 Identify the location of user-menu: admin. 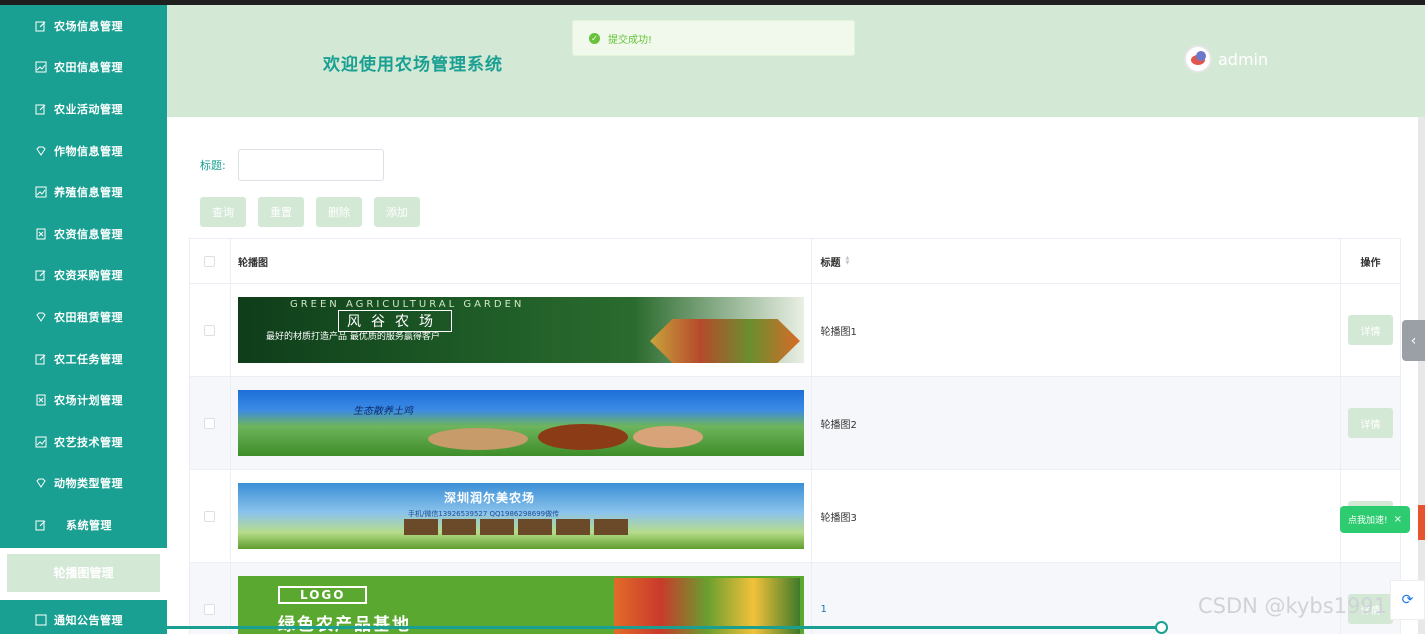
(1226, 59).